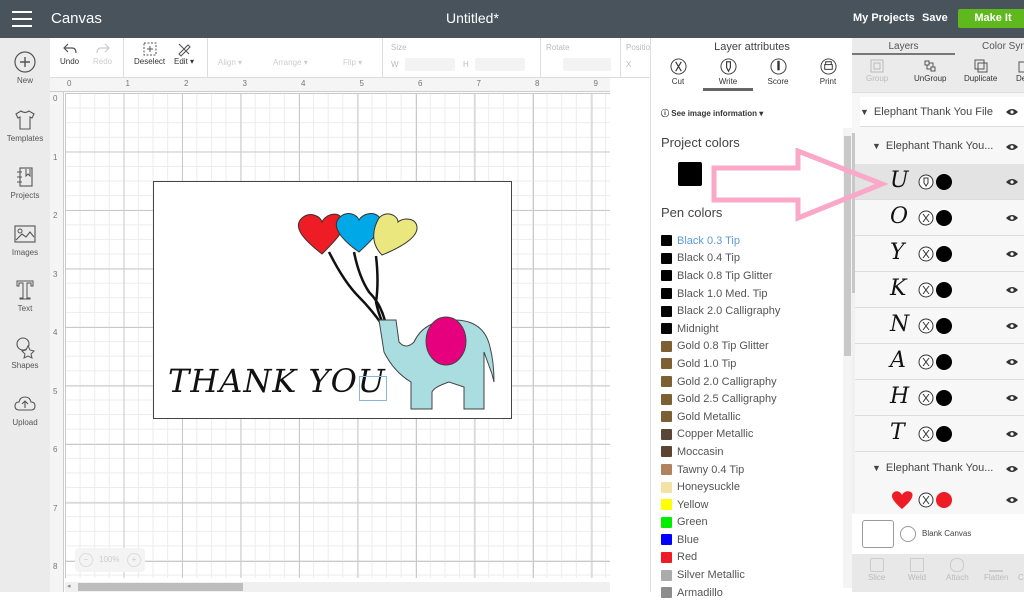 The width and height of the screenshot is (1024, 601). I want to click on blank-canvas-swatch, so click(878, 534).